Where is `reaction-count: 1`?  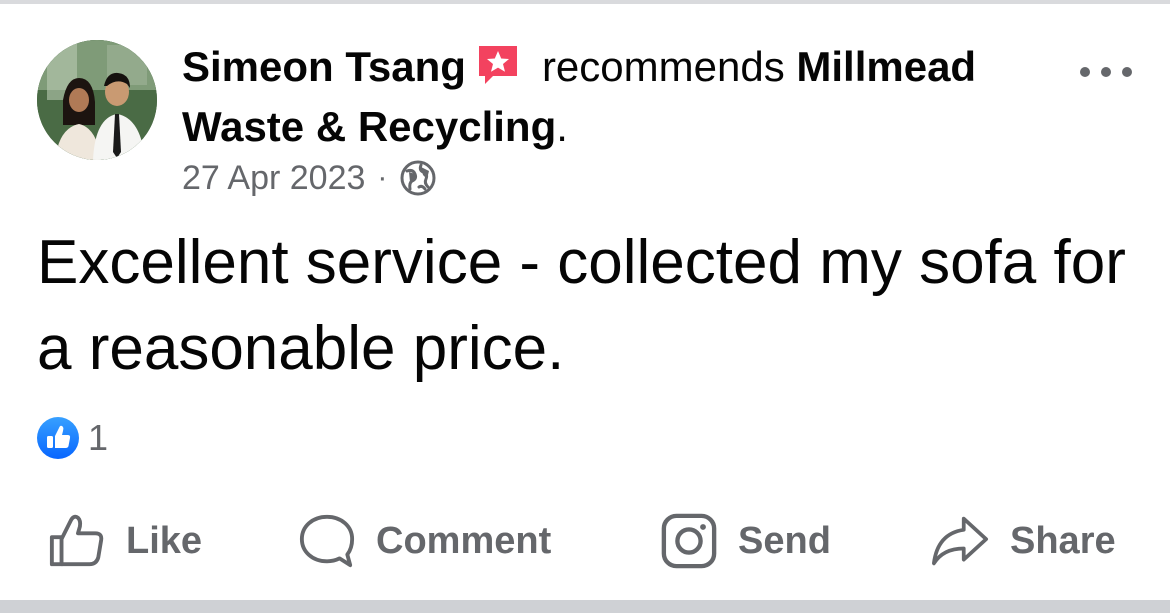
reaction-count: 1 is located at coordinates (98, 437).